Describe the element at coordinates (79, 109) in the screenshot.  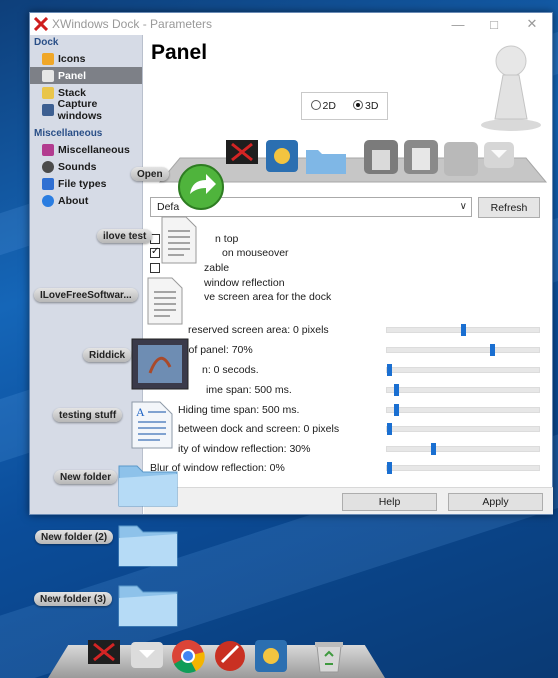
I see `sidebar-item-label: Capture windows` at that location.